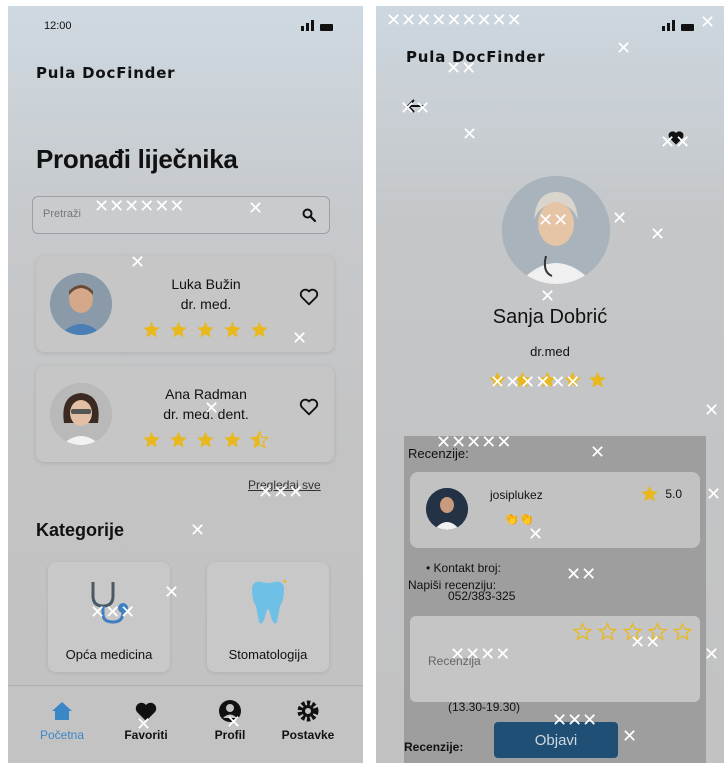 The width and height of the screenshot is (724, 763). I want to click on doctor-name: Sanja Dobrić, so click(550, 317).